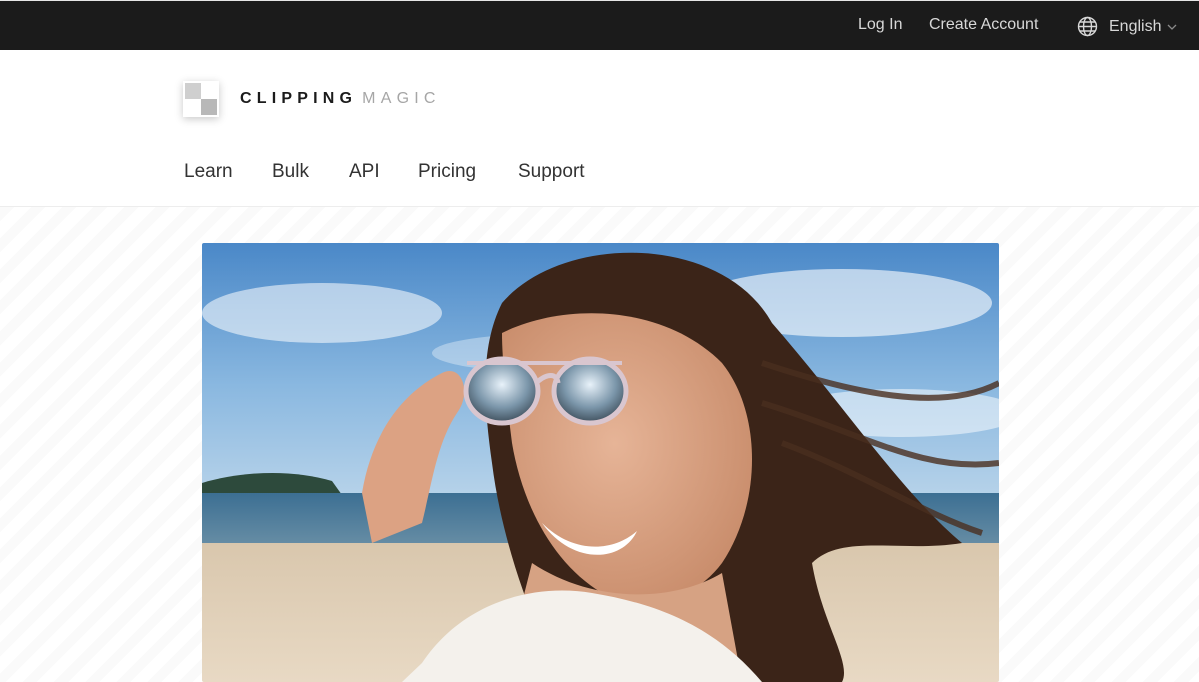  Describe the element at coordinates (880, 25) in the screenshot. I see `login-link: Log In` at that location.